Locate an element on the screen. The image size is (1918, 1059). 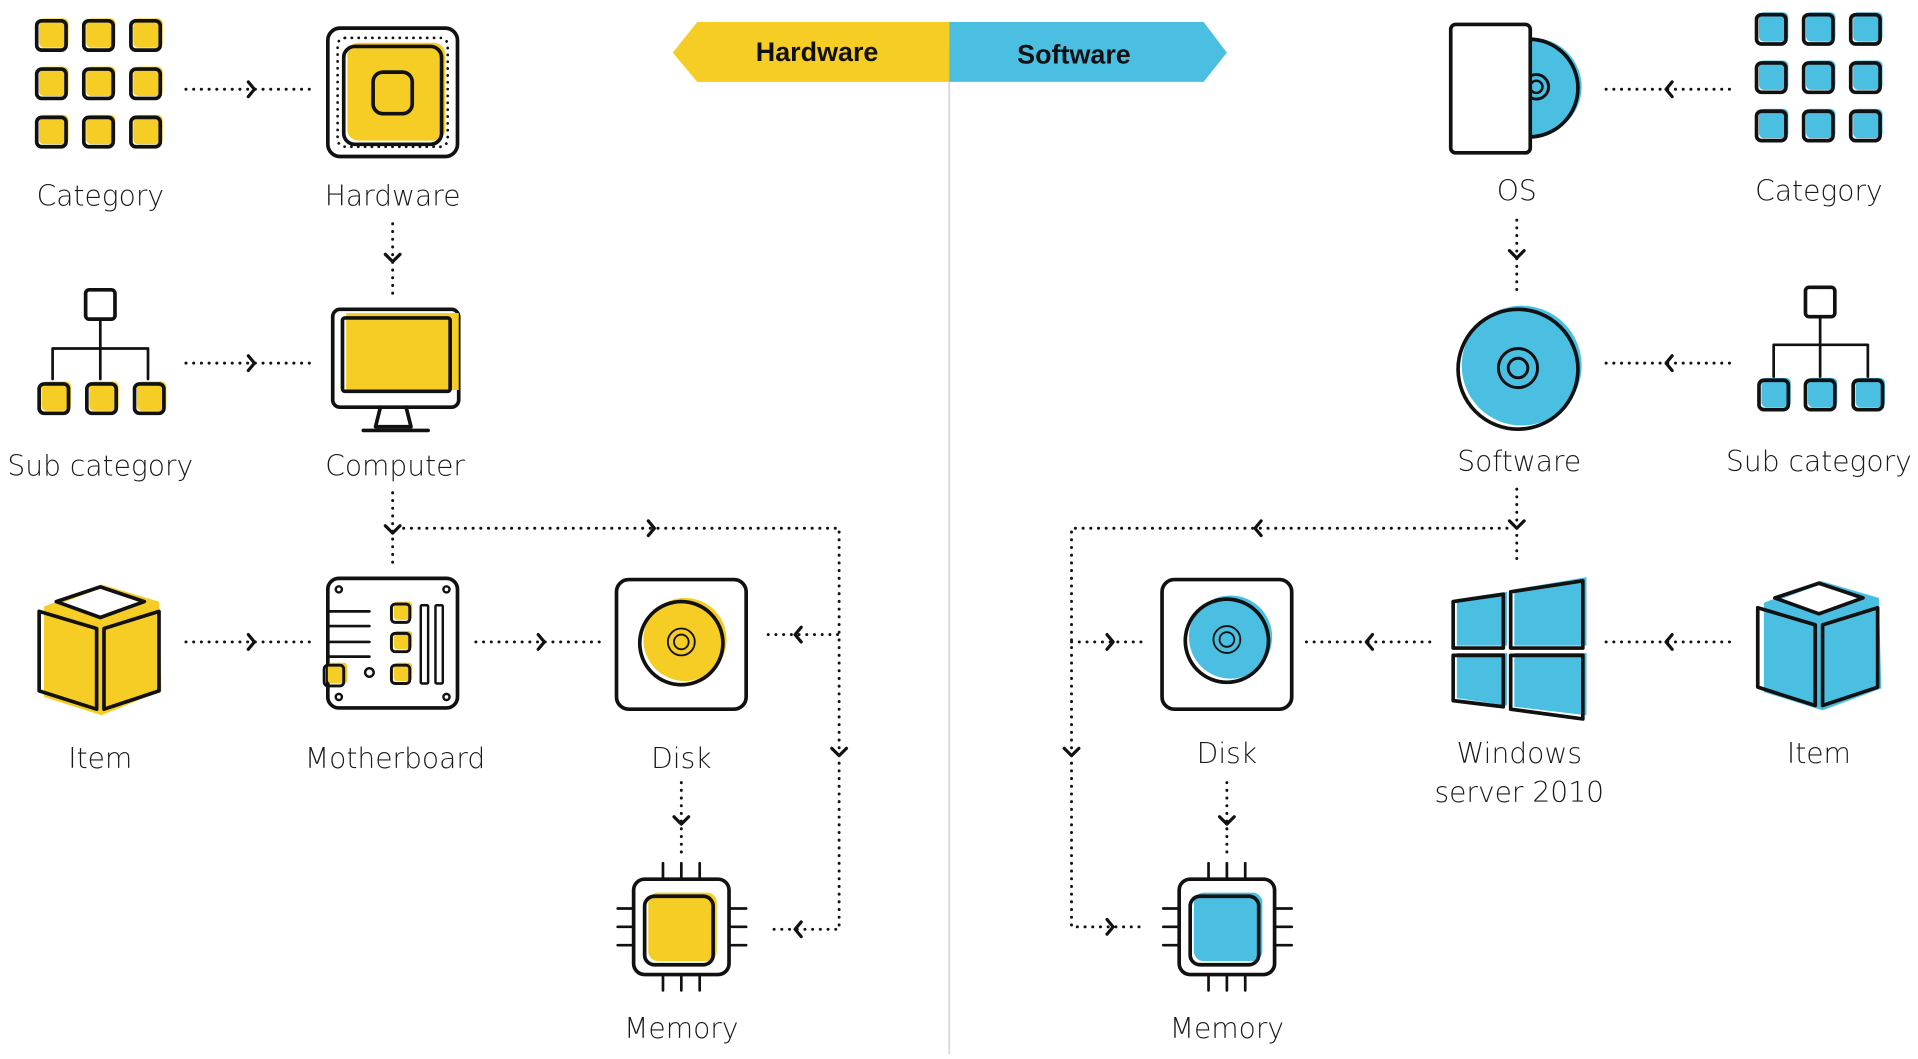
hw-computer-label: Computer is located at coordinates (395, 466).